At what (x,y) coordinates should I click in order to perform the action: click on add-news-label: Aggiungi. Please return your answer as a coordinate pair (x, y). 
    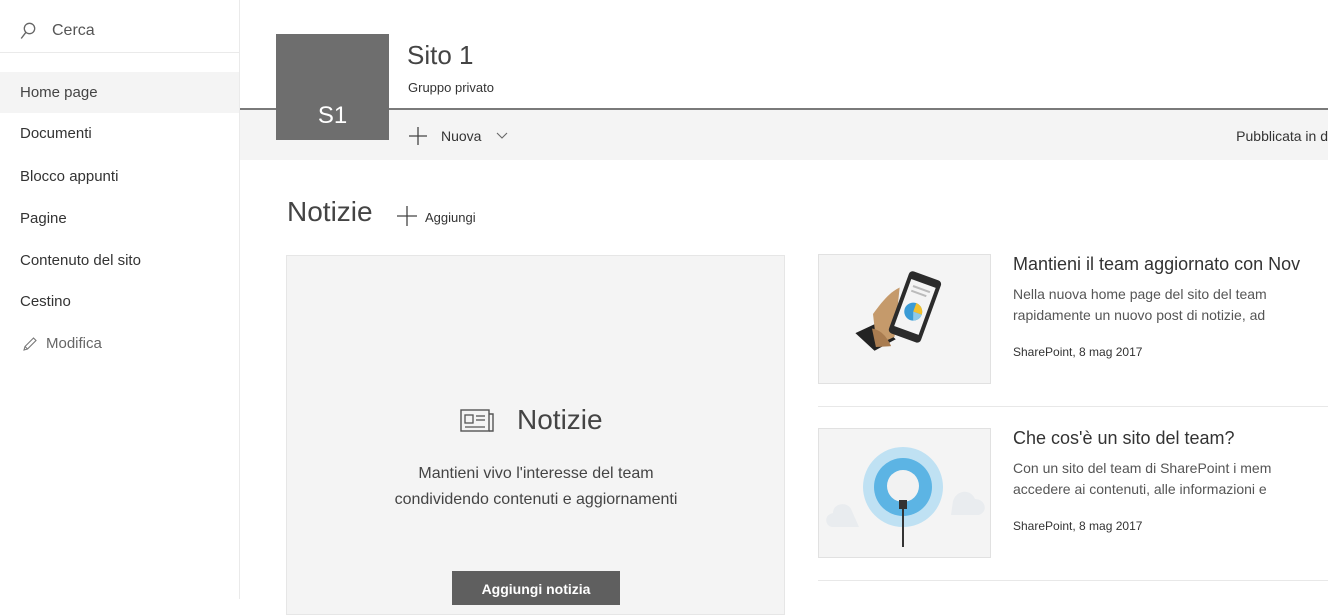
    Looking at the image, I should click on (450, 217).